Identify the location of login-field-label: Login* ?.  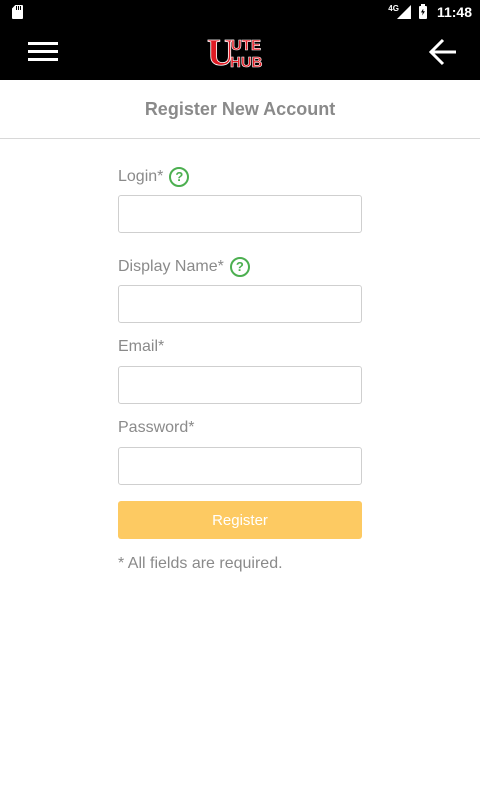
(154, 177).